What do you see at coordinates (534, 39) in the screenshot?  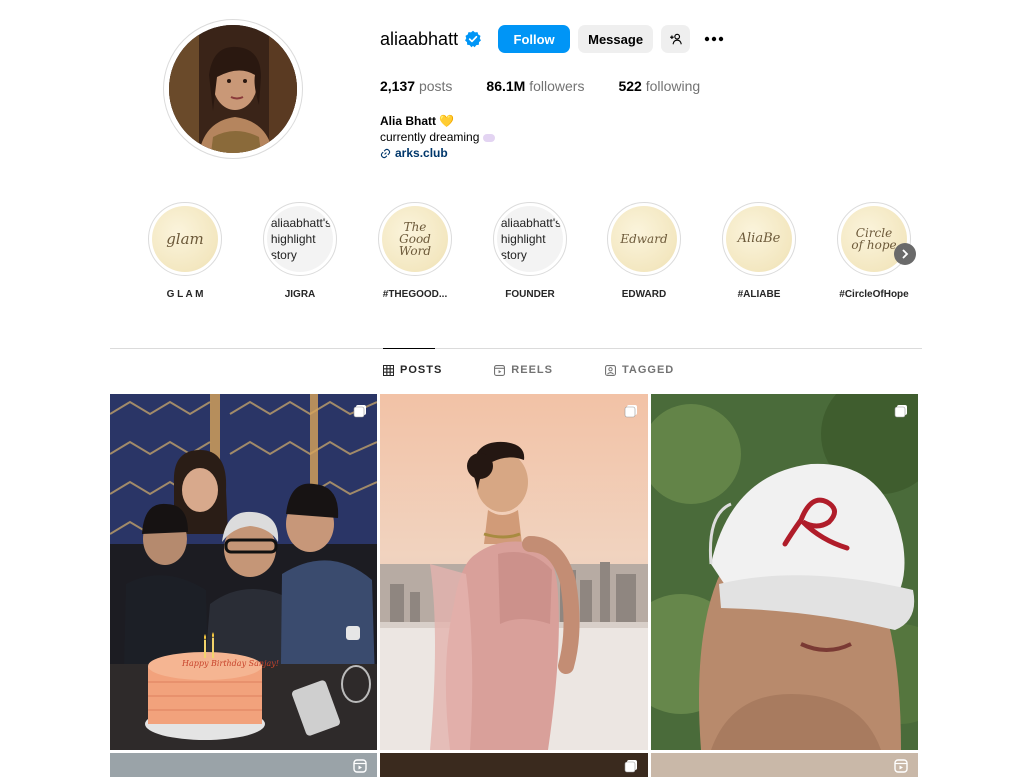 I see `follow-button: Follow` at bounding box center [534, 39].